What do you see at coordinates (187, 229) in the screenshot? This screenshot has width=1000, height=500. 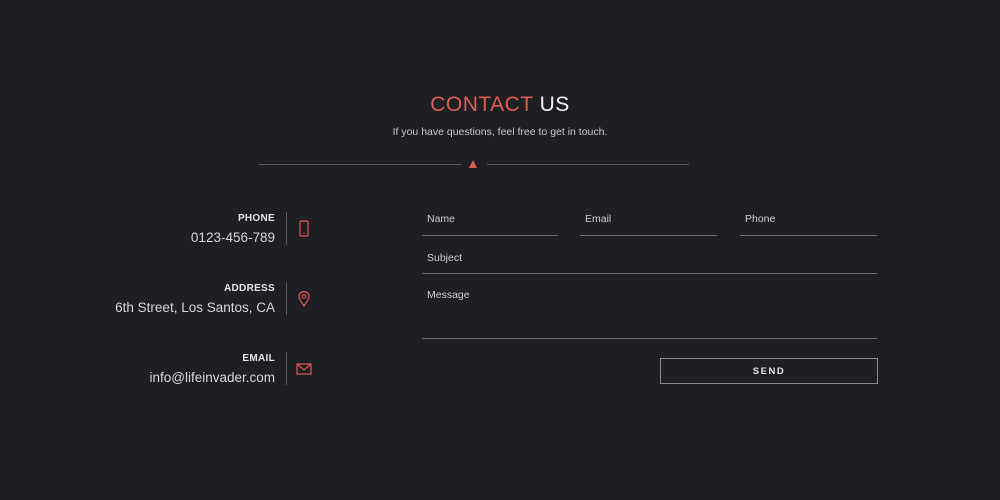 I see `contact-phone: PHONE 0123-456-789` at bounding box center [187, 229].